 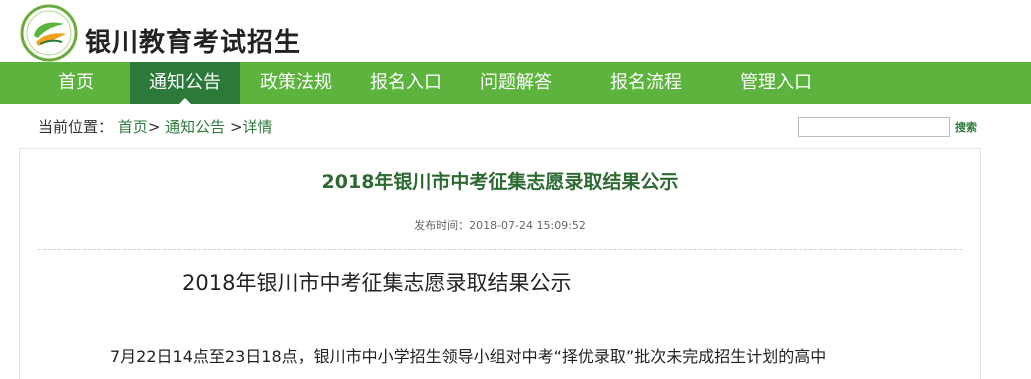 What do you see at coordinates (185, 101) in the screenshot?
I see `active-caret-icon` at bounding box center [185, 101].